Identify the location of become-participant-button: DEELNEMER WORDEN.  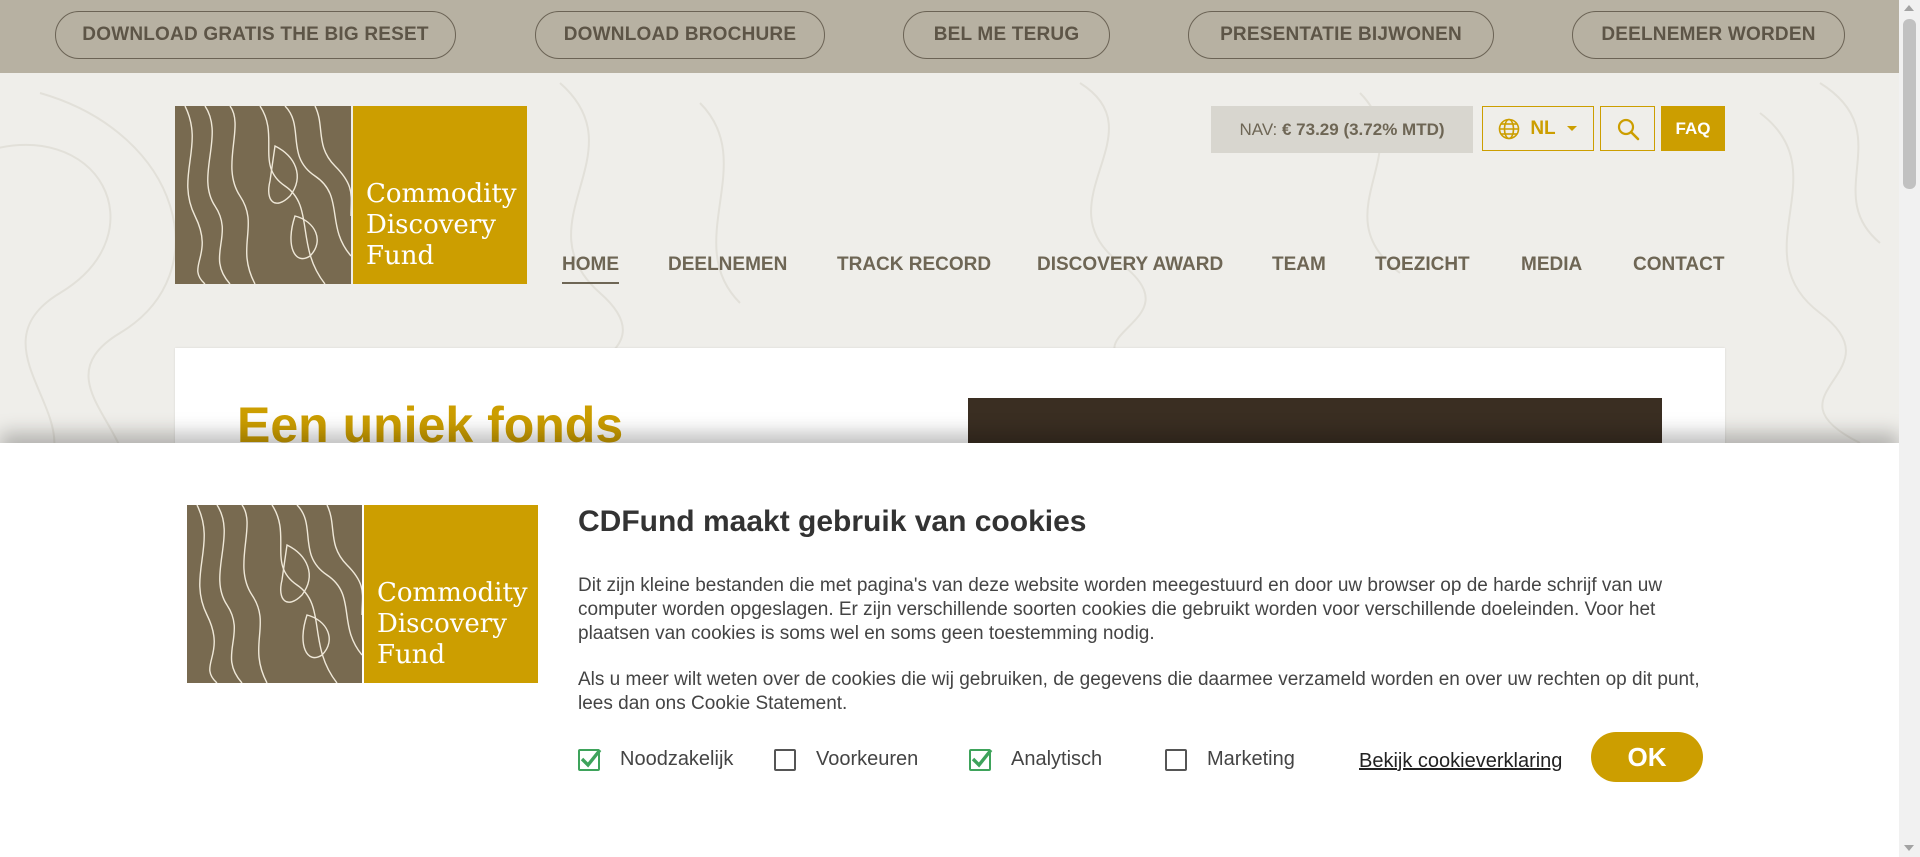
(1708, 35).